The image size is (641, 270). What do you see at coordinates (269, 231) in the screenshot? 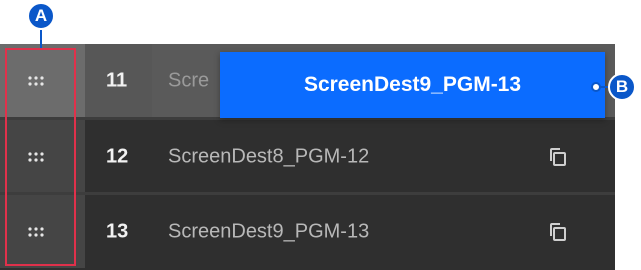
I see `row-name: ScreenDest9_PGM-13` at bounding box center [269, 231].